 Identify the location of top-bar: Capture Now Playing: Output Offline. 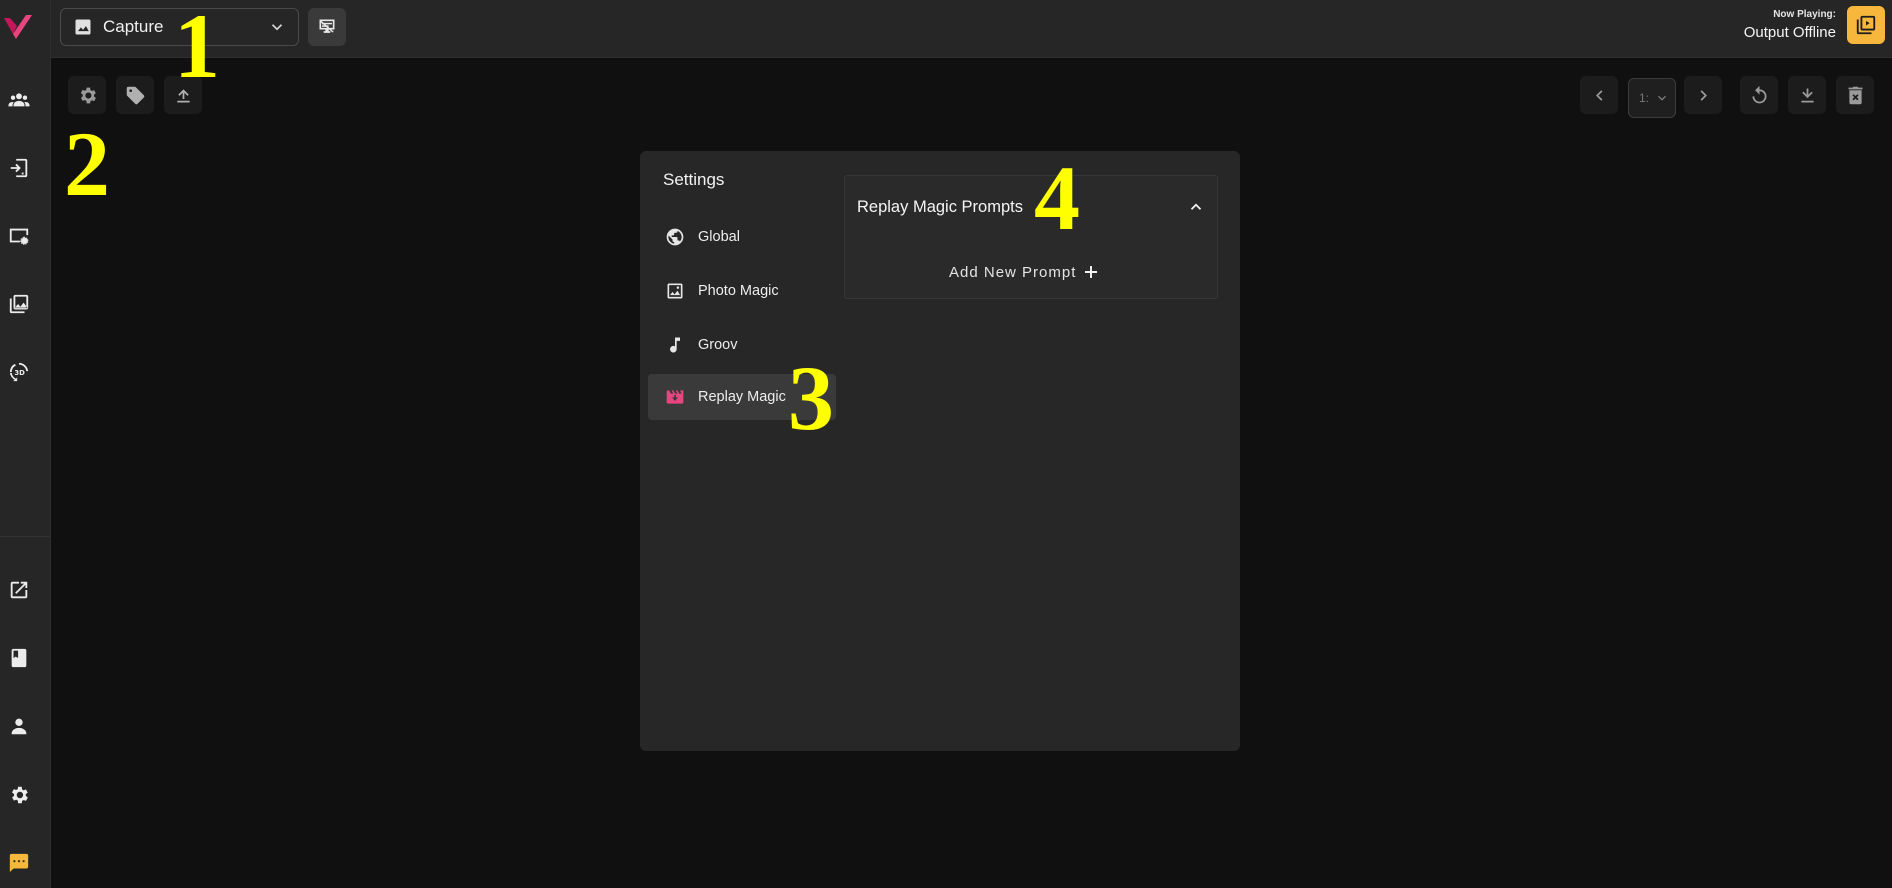
(971, 29).